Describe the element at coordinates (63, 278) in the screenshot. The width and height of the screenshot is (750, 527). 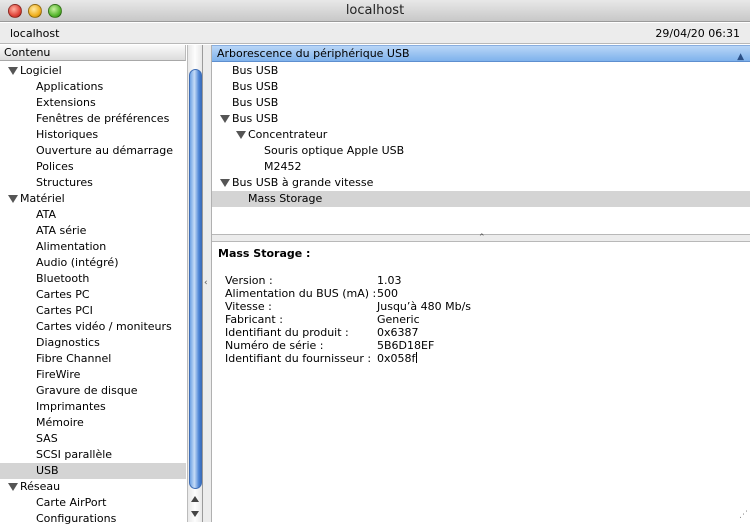
I see `sidebar-item-label: Bluetooth` at that location.